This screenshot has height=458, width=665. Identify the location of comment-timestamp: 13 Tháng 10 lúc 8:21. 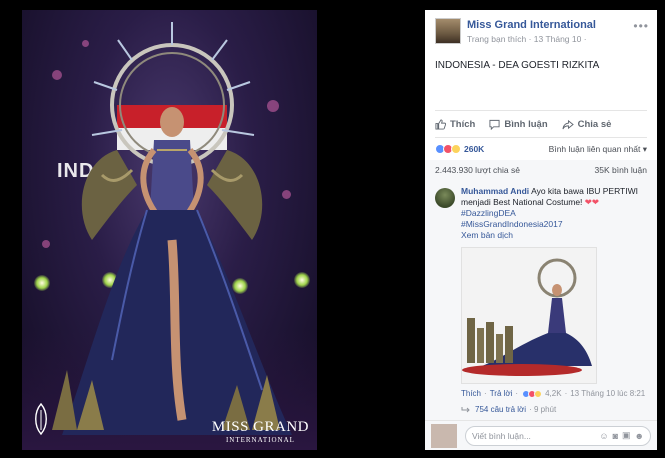
(607, 393).